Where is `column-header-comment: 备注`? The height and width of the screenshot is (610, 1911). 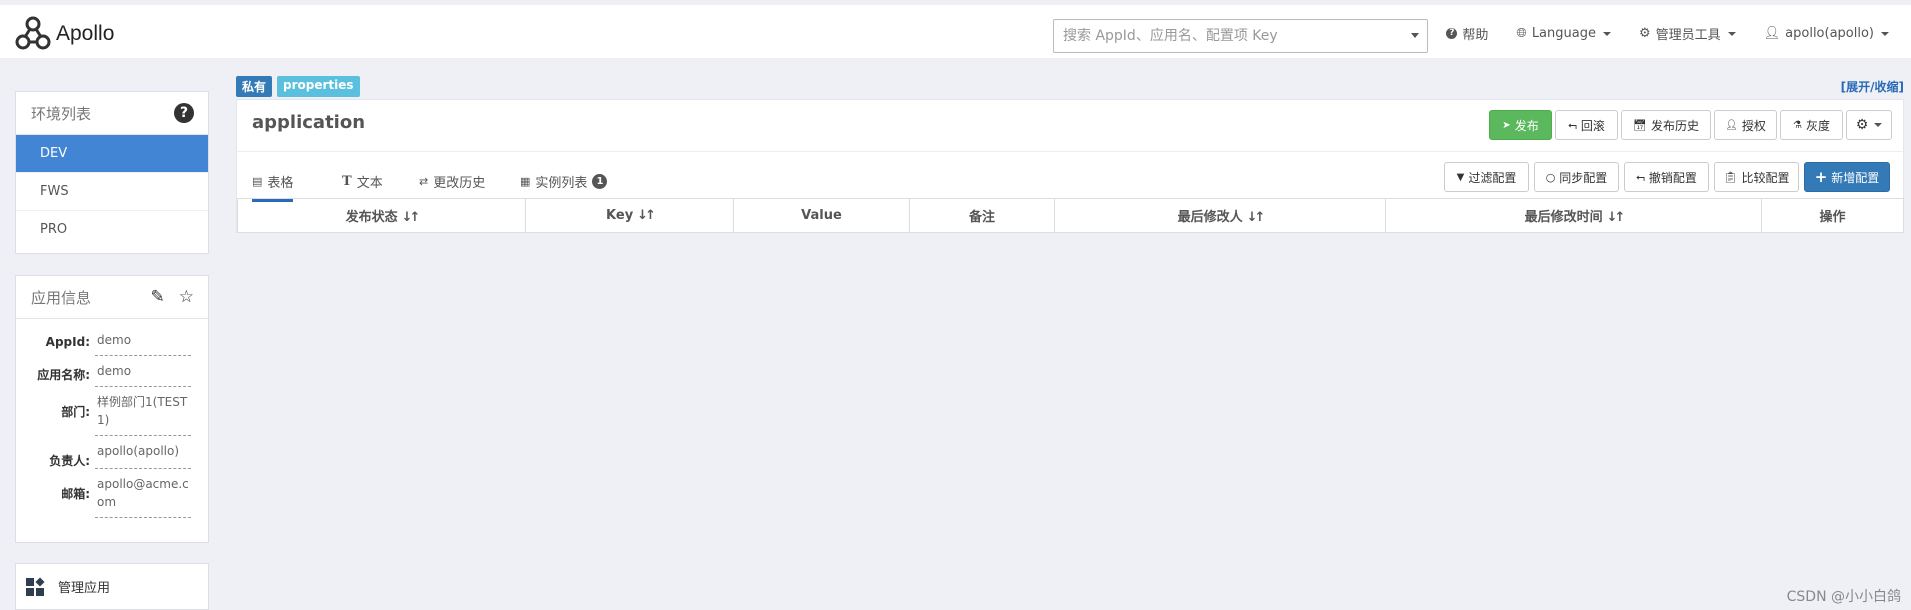
column-header-comment: 备注 is located at coordinates (982, 215).